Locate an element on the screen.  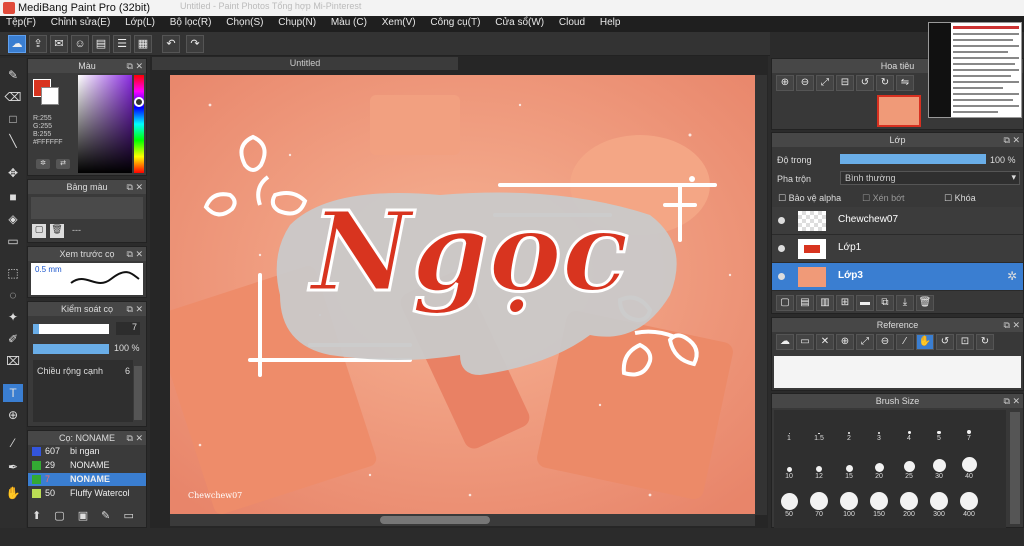
brush-opacity-slider is located at coordinates (71, 349).